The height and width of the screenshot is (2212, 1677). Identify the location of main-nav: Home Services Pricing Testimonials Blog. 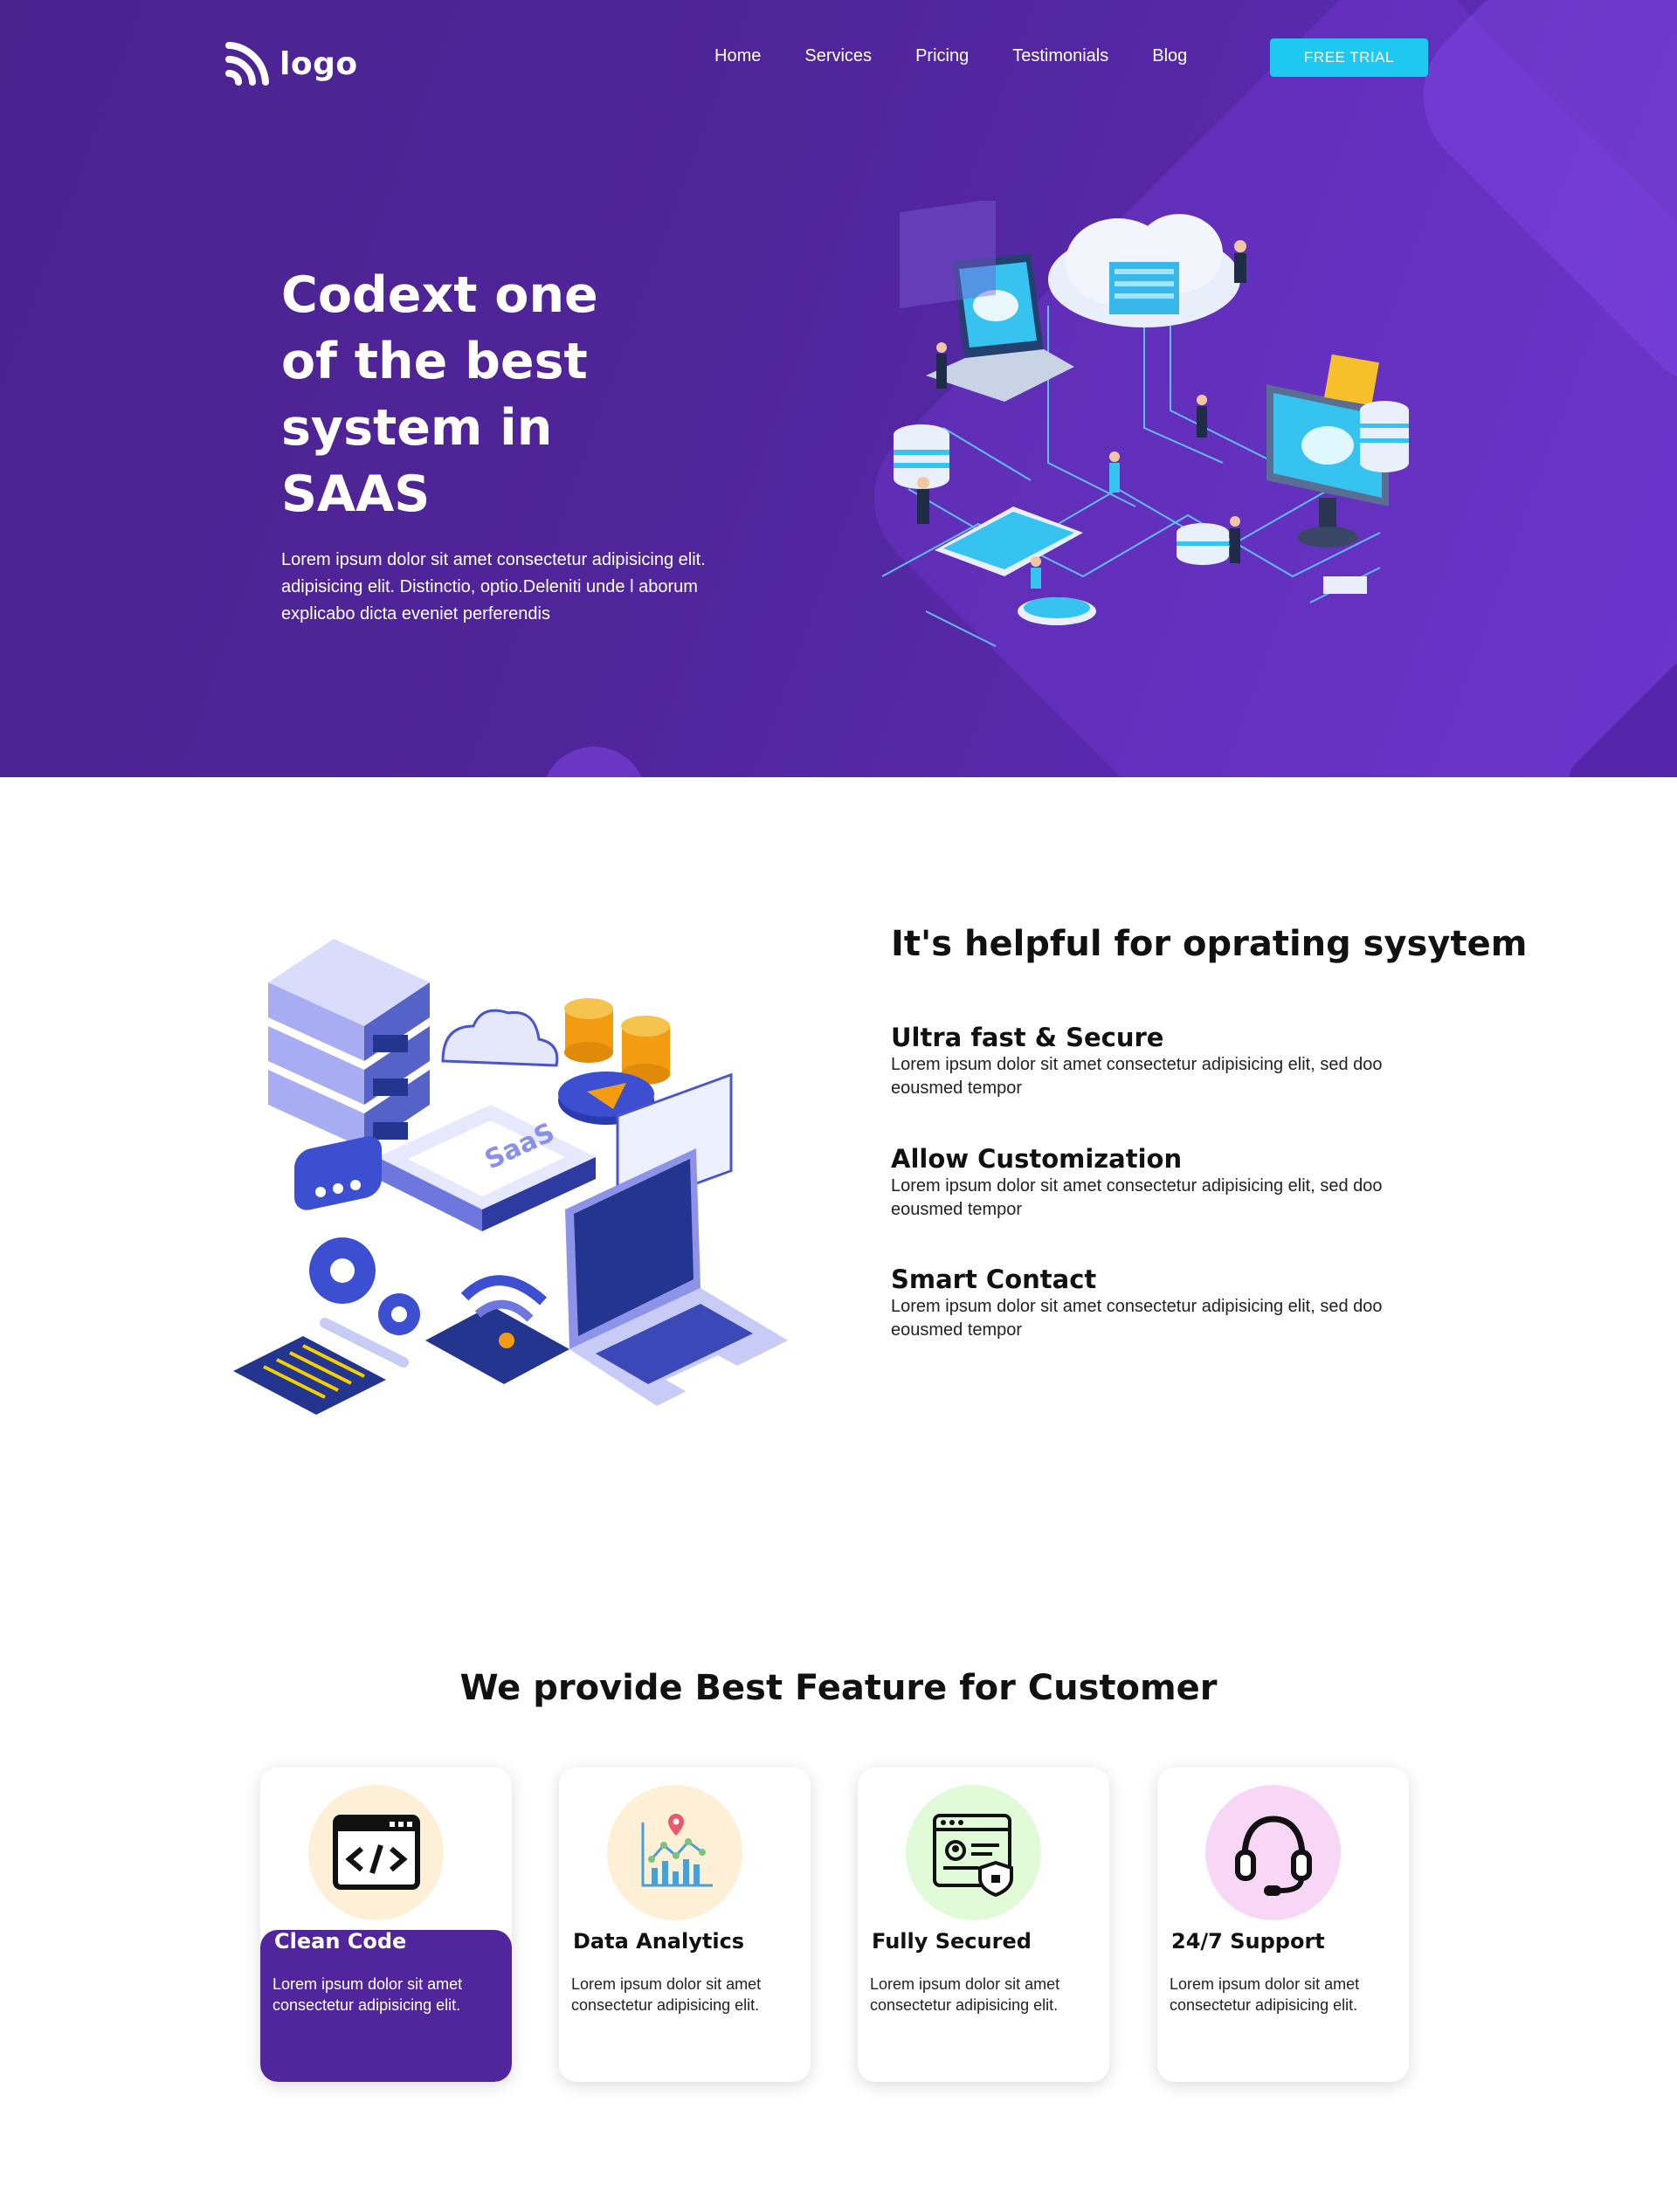
(972, 56).